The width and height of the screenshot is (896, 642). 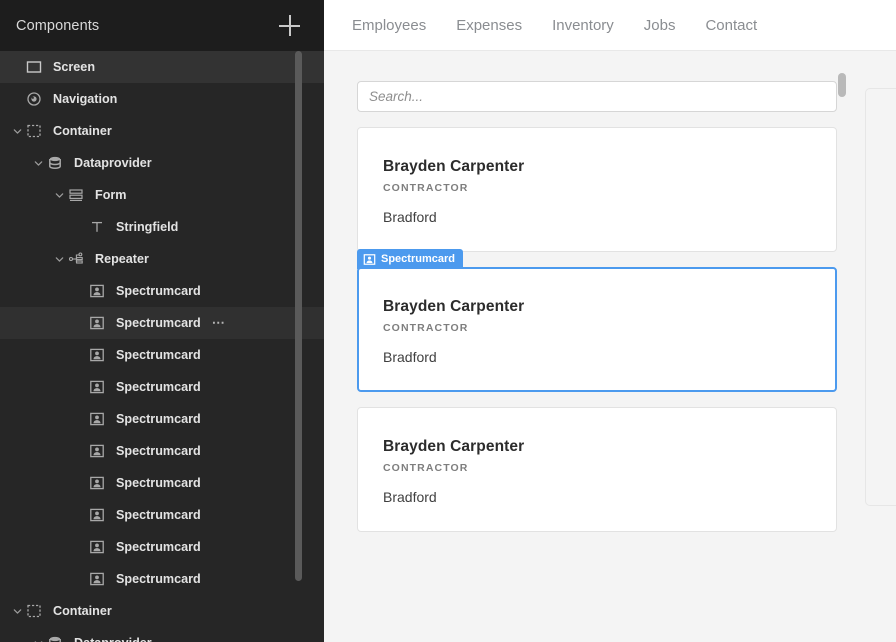 What do you see at coordinates (111, 195) in the screenshot?
I see `tree-item-label: Form` at bounding box center [111, 195].